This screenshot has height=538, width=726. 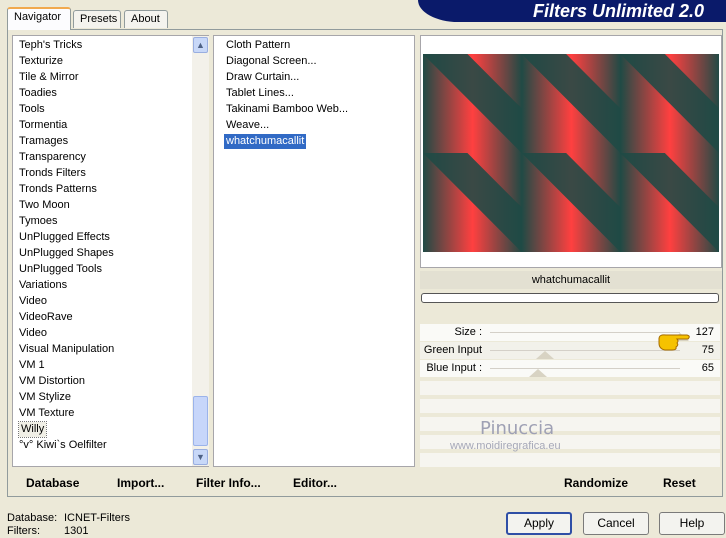 What do you see at coordinates (454, 368) in the screenshot?
I see `param-label: Blue Input :` at bounding box center [454, 368].